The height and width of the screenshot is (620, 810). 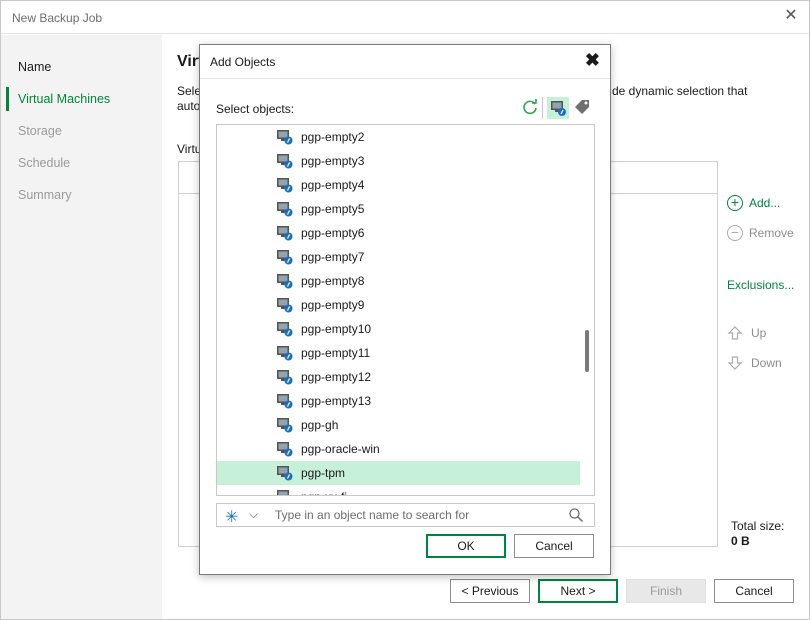 What do you see at coordinates (399, 473) in the screenshot?
I see `tree-item: pgp-tpm` at bounding box center [399, 473].